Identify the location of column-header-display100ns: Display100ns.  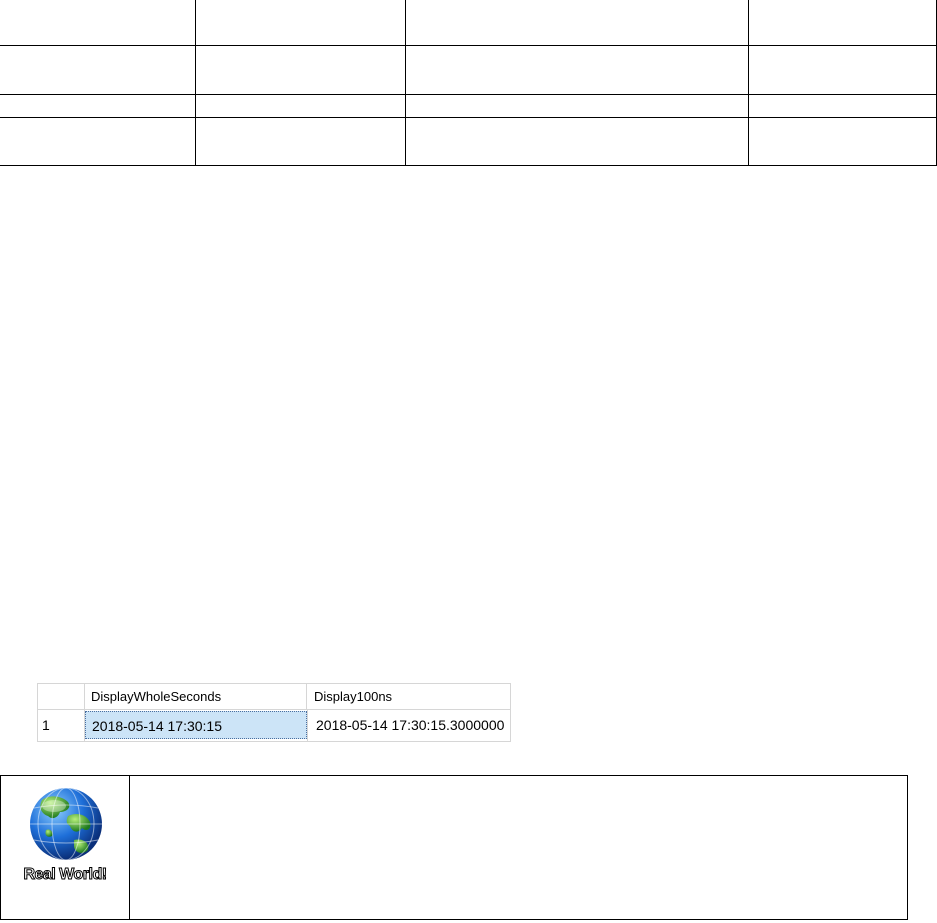
(409, 696).